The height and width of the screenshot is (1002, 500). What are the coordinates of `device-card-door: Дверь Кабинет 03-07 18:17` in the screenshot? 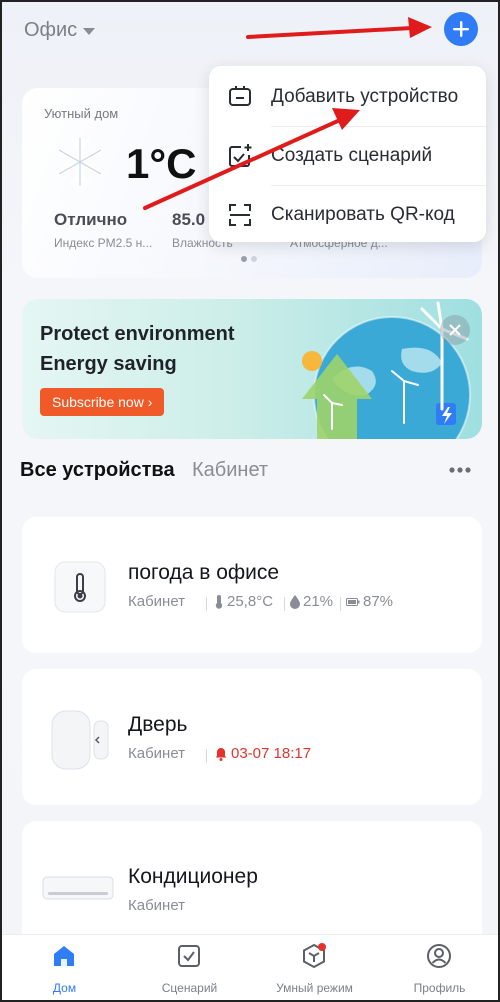 It's located at (252, 737).